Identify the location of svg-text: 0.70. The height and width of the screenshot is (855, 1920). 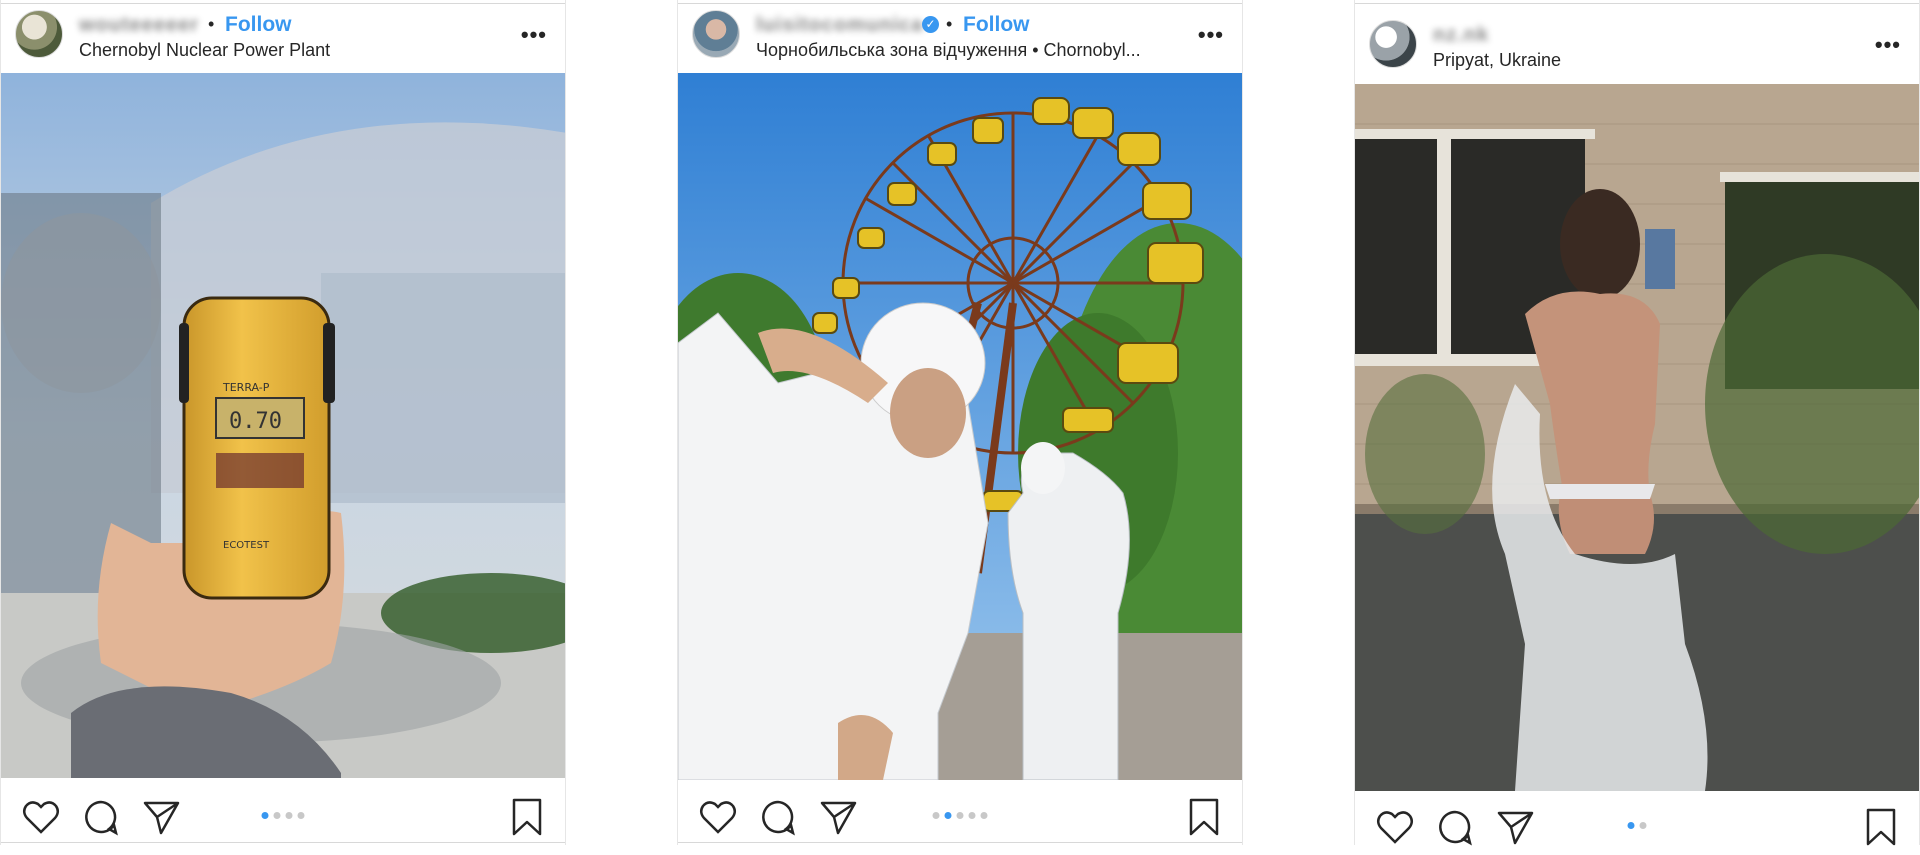
(255, 421).